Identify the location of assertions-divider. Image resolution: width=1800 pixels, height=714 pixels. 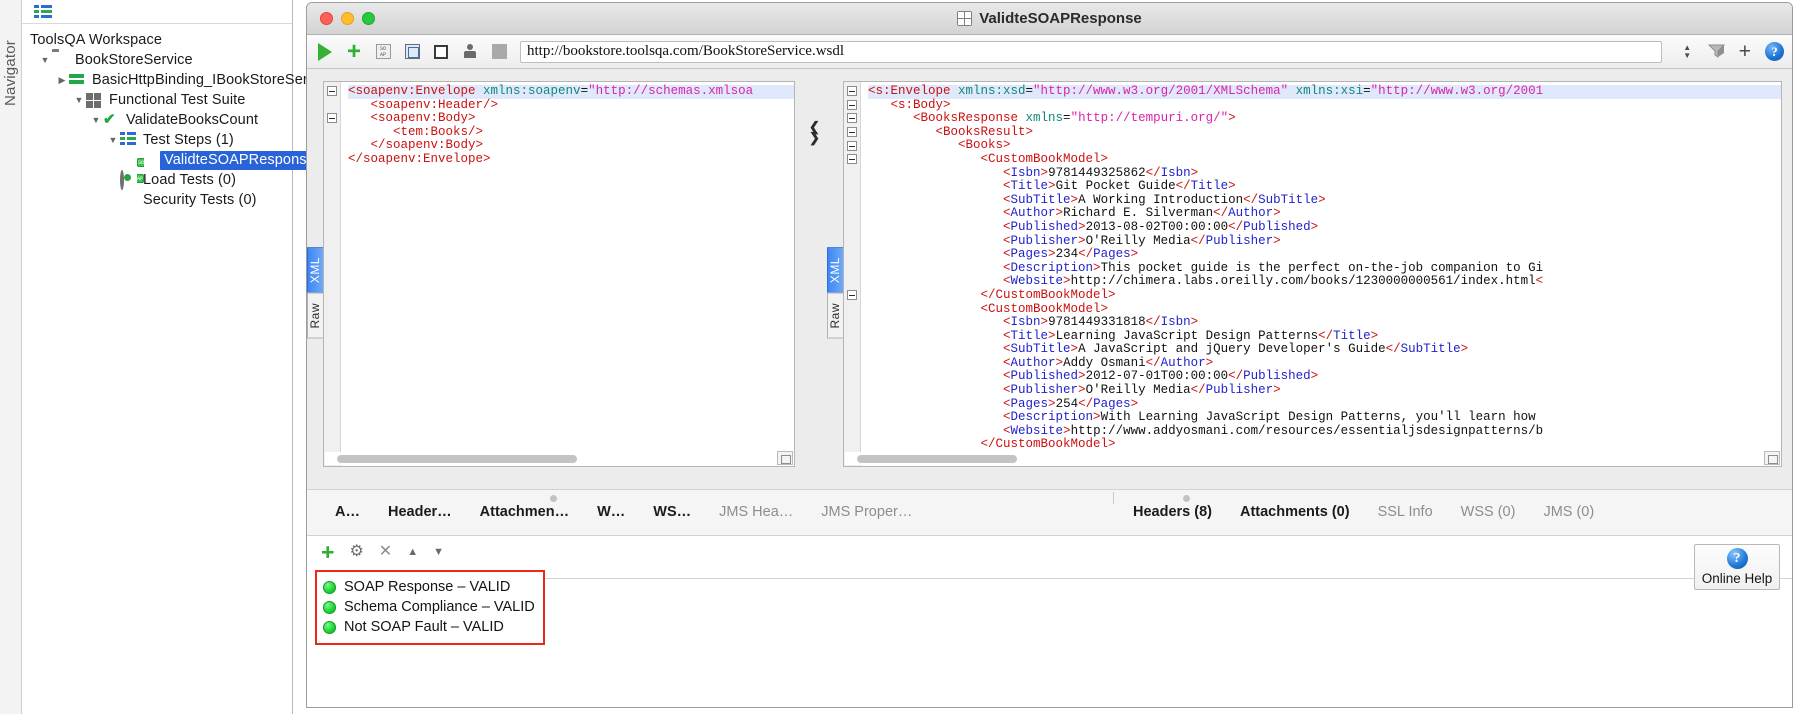
(1168, 578).